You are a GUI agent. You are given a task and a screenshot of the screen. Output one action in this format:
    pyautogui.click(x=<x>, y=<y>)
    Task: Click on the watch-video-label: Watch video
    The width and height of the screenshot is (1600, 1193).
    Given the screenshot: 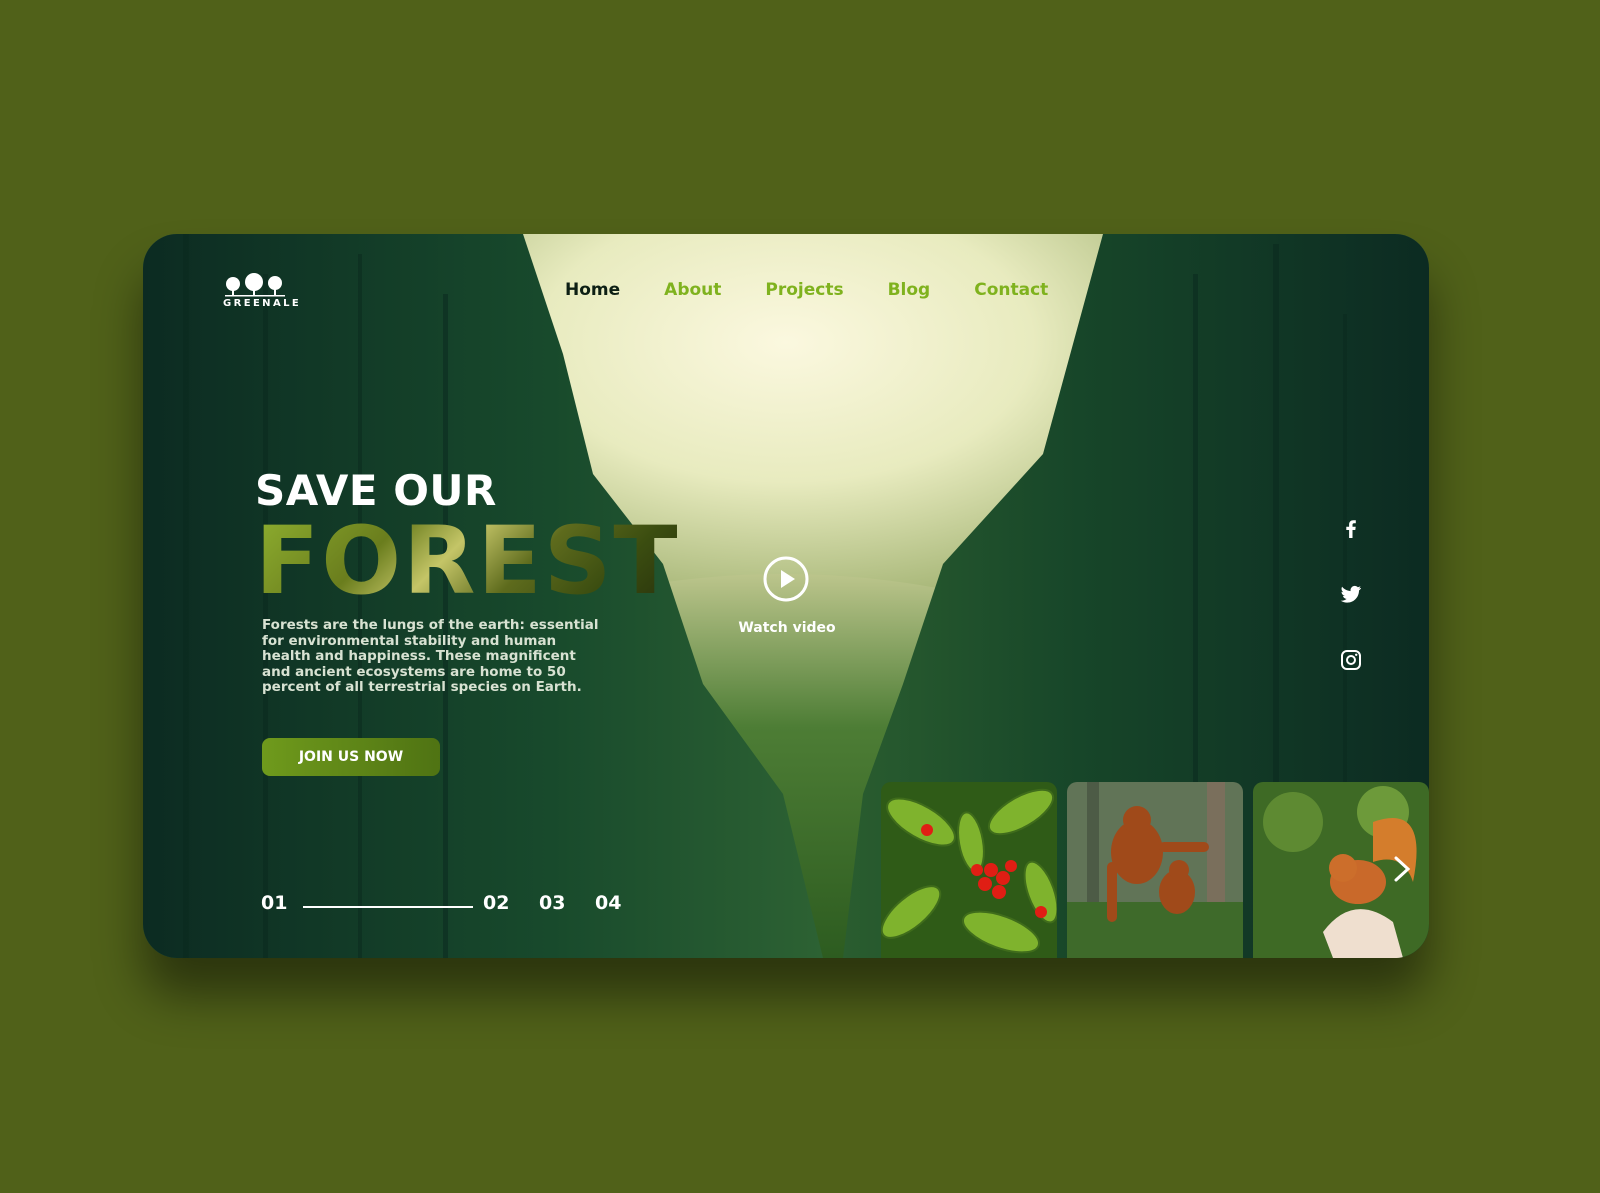 What is the action you would take?
    pyautogui.click(x=787, y=628)
    